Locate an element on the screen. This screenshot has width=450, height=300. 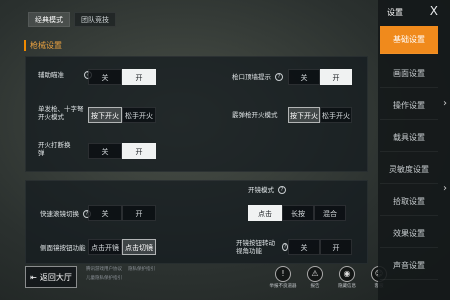
sidebar-item-sound: 声音设置 is located at coordinates (409, 266).